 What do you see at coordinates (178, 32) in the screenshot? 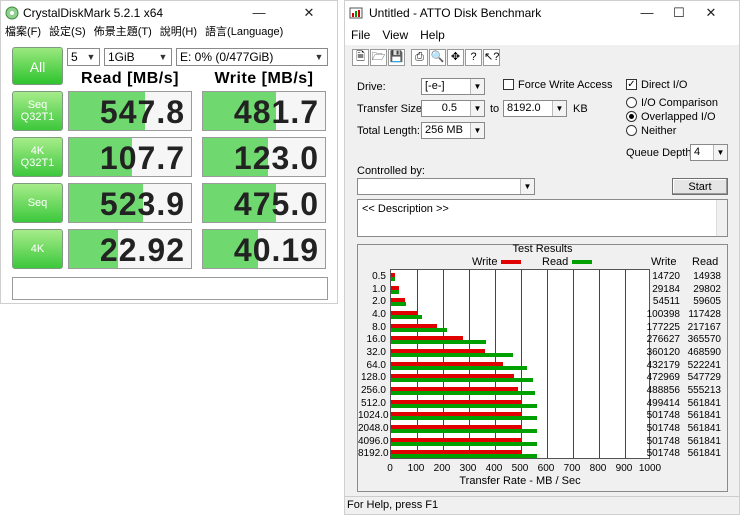
I see `cdm-menu-help: 說明(H)` at bounding box center [178, 32].